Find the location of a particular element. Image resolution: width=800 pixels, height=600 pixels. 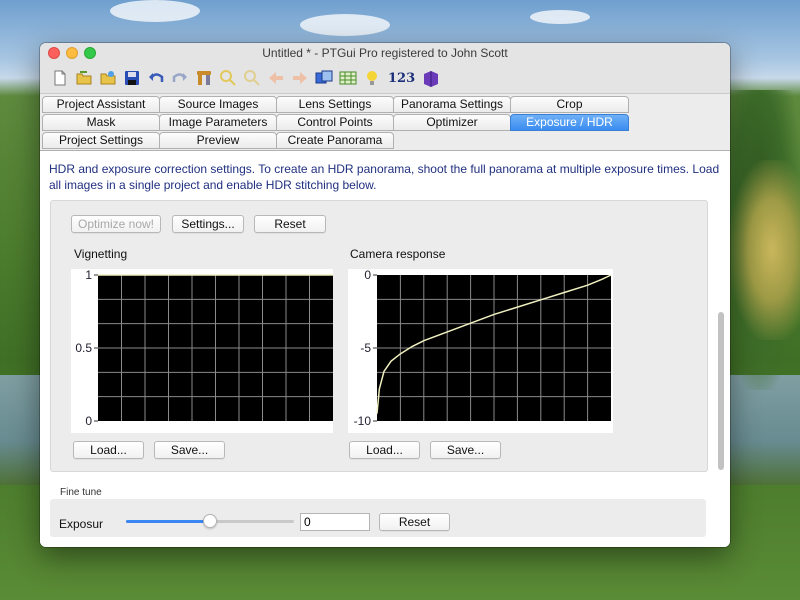

background-autumn-tree is located at coordinates (765, 250).